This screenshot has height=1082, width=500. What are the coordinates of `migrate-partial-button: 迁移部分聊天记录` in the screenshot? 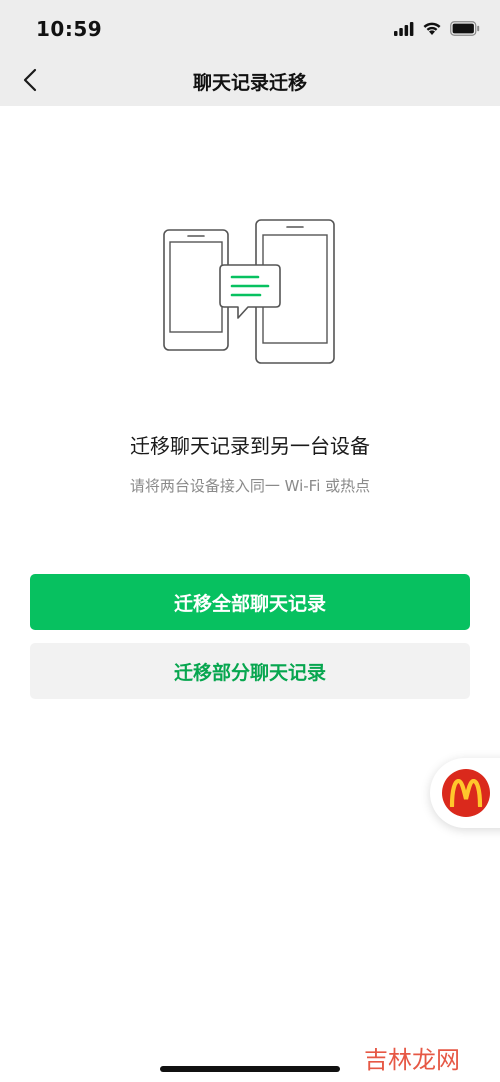 It's located at (250, 671).